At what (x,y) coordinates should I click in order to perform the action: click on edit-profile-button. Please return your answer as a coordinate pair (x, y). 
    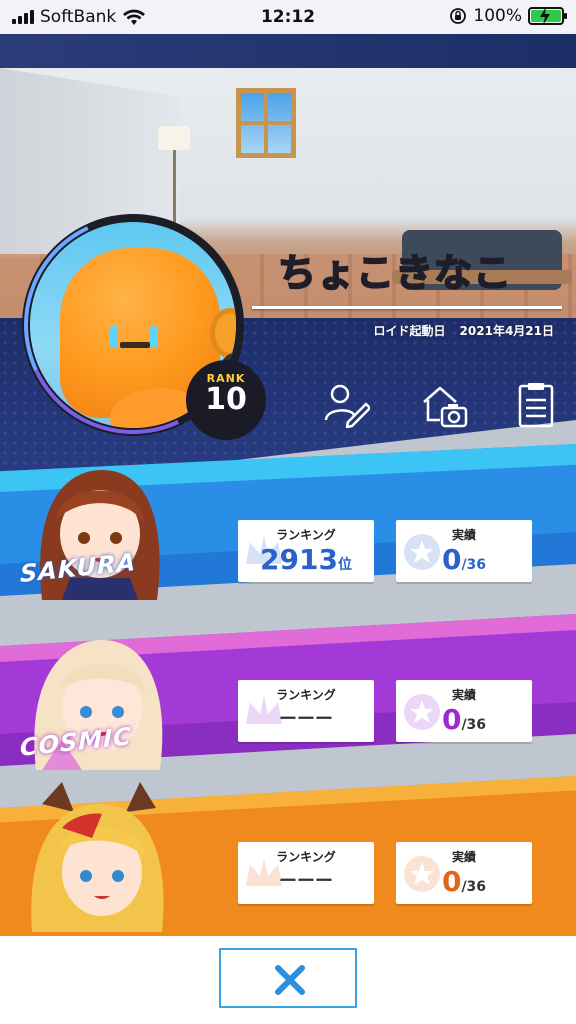
    Looking at the image, I should click on (347, 404).